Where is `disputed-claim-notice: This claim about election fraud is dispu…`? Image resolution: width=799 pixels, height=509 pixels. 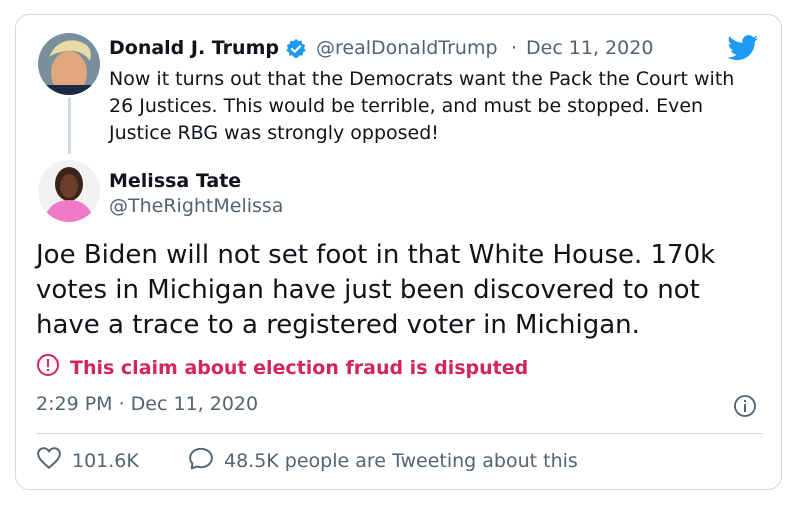 disputed-claim-notice: This claim about election fraud is dispu… is located at coordinates (282, 367).